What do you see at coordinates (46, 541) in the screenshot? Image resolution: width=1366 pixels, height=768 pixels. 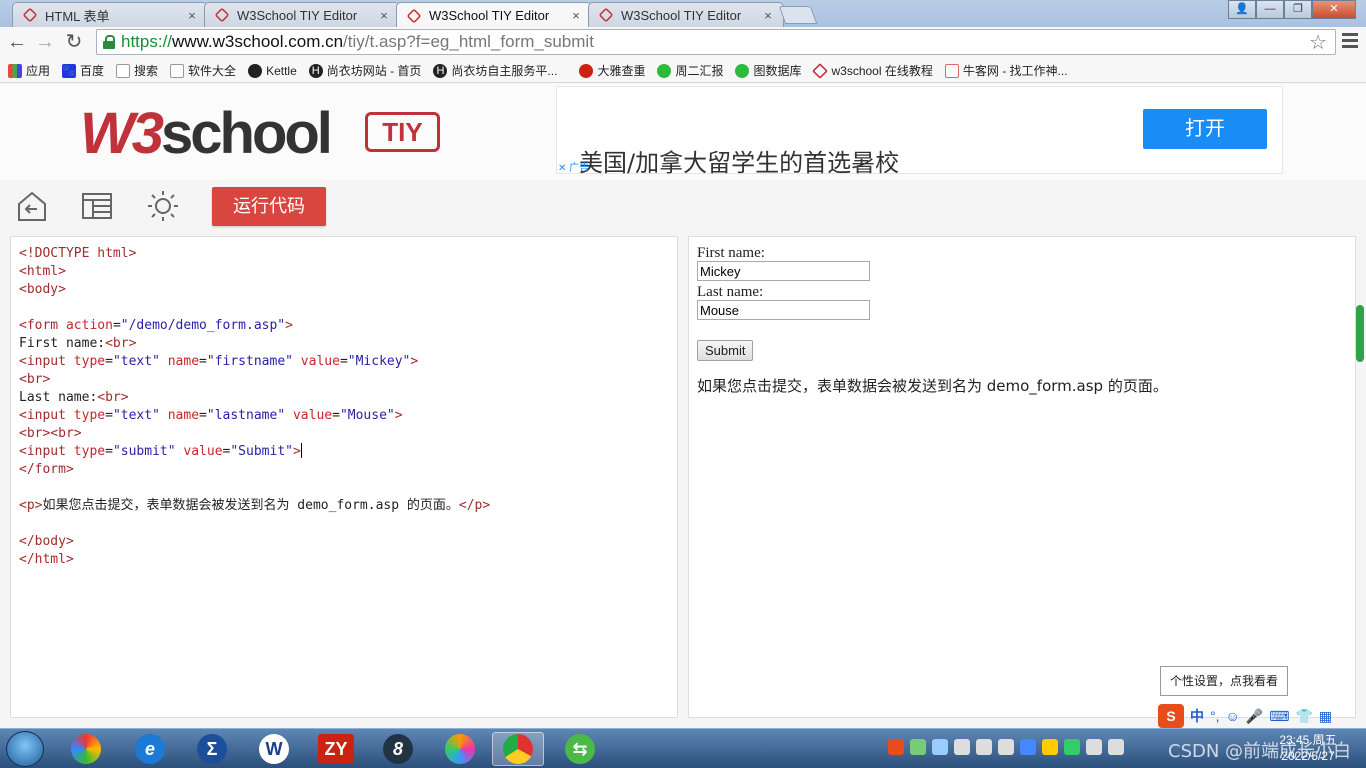 I see `code-token: </body>` at bounding box center [46, 541].